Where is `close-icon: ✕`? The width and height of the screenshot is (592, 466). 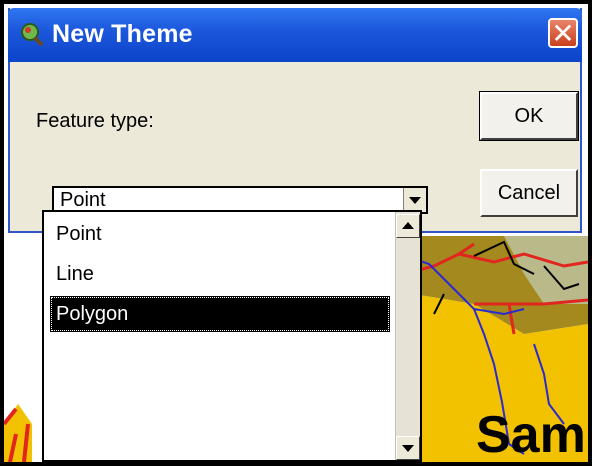 close-icon: ✕ is located at coordinates (563, 33).